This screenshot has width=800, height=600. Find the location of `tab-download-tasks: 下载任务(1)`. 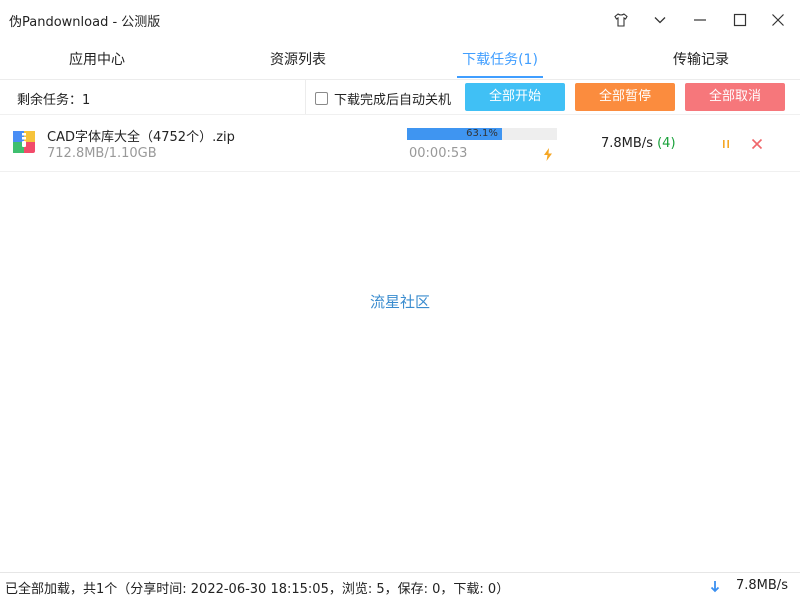

tab-download-tasks: 下载任务(1) is located at coordinates (500, 60).